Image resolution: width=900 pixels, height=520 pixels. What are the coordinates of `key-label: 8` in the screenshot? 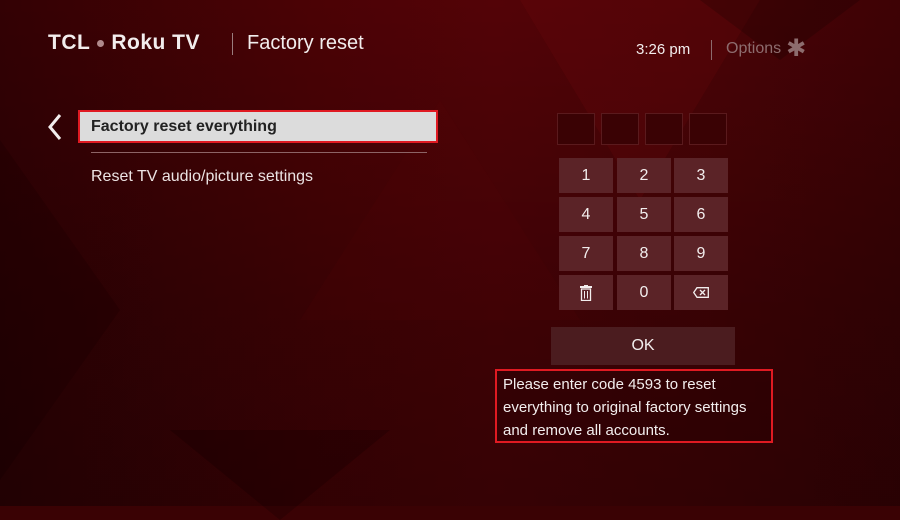 It's located at (644, 253).